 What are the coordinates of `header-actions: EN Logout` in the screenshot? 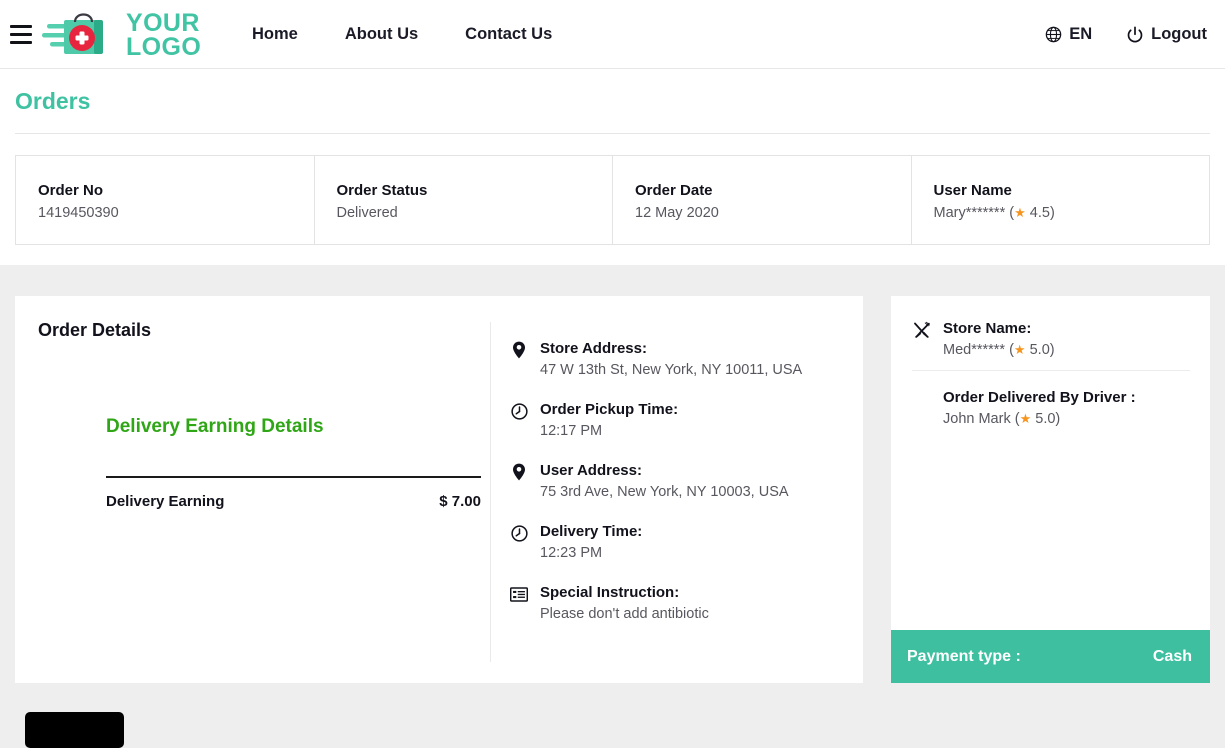 It's located at (1126, 34).